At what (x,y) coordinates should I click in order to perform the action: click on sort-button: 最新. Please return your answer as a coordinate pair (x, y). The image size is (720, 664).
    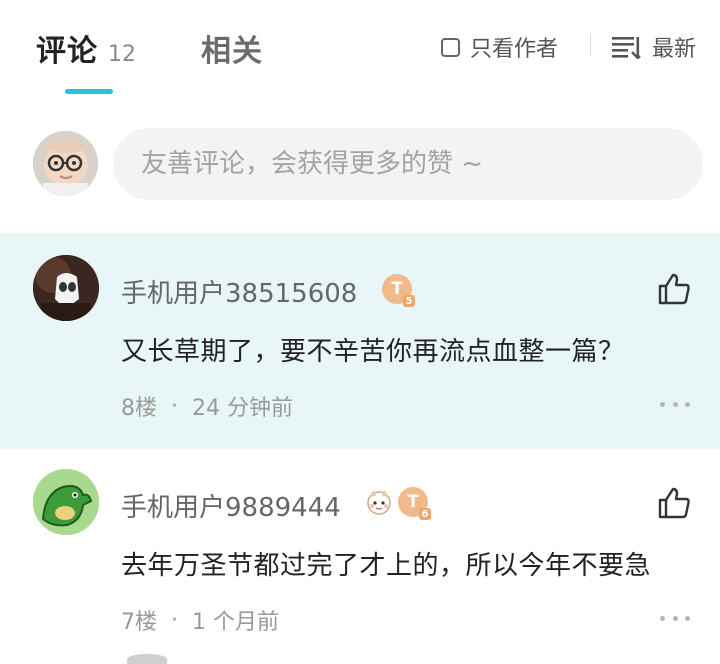
    Looking at the image, I should click on (654, 47).